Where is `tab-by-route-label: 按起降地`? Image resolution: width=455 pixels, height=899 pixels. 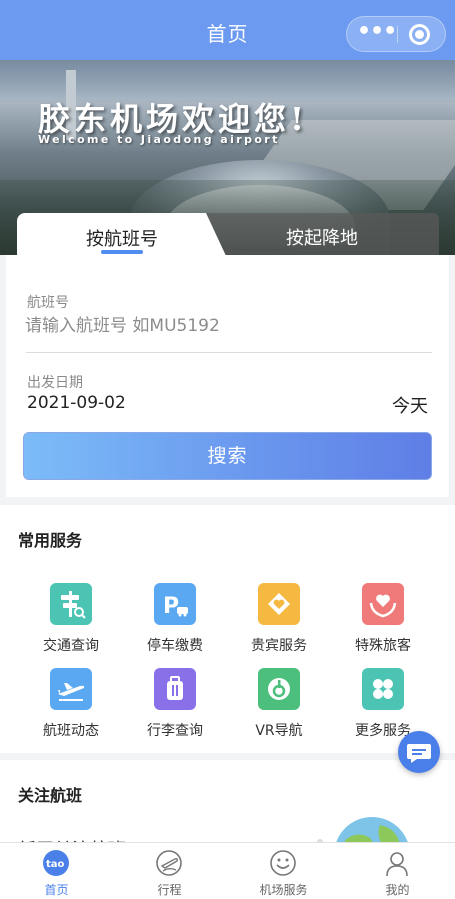
tab-by-route-label: 按起降地 is located at coordinates (322, 238).